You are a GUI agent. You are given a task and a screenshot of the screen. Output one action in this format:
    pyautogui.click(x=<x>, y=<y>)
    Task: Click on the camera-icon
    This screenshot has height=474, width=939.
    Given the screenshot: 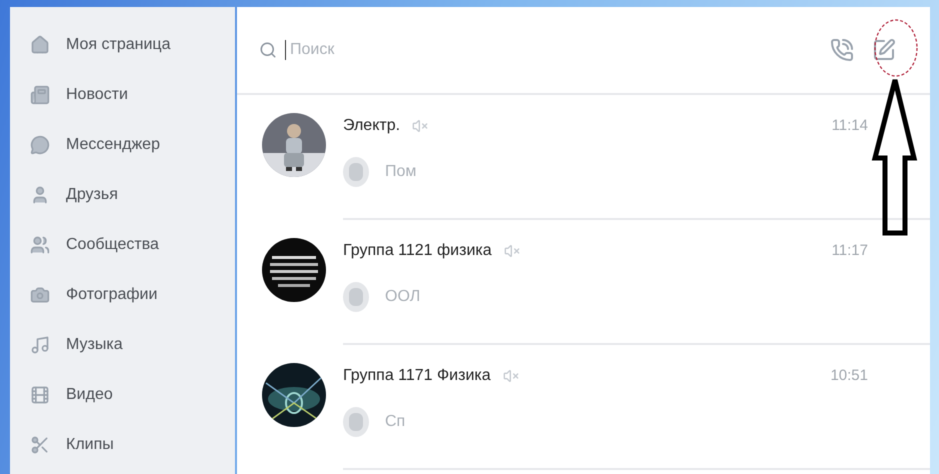 What is the action you would take?
    pyautogui.click(x=40, y=295)
    